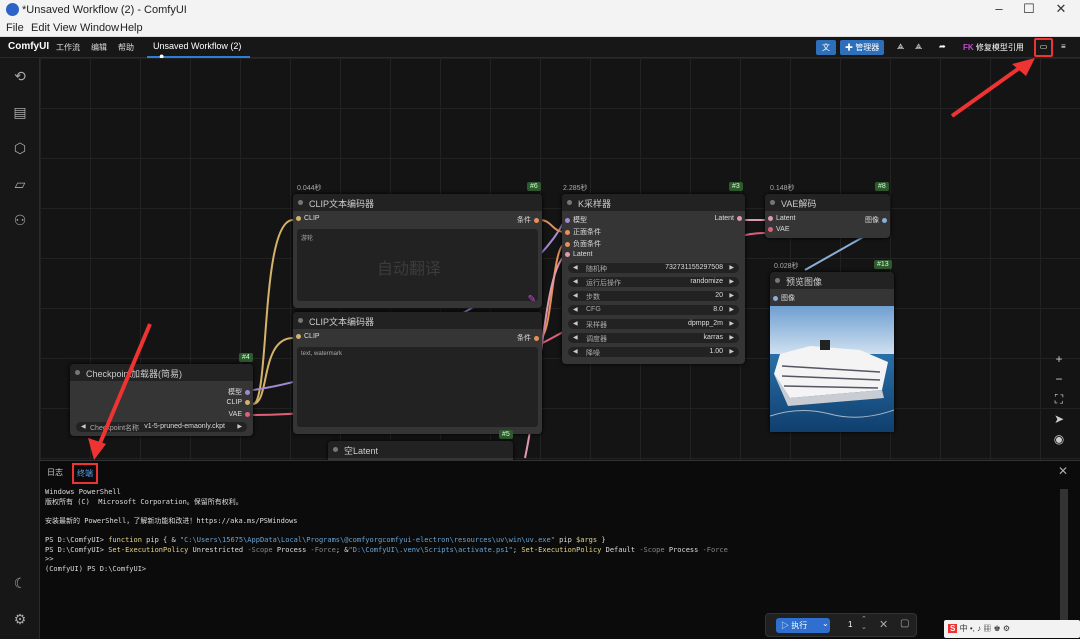 The height and width of the screenshot is (639, 1080). What do you see at coordinates (826, 47) in the screenshot?
I see `translate-icon: 文` at bounding box center [826, 47].